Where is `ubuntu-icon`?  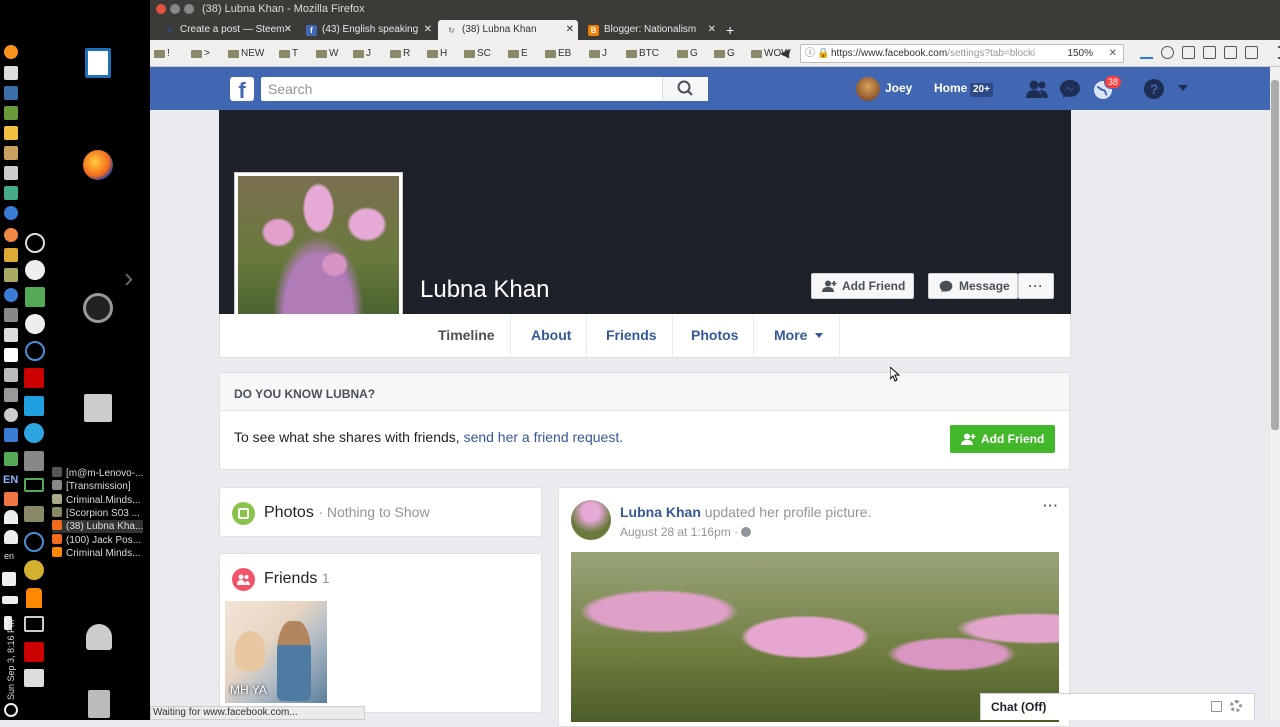 ubuntu-icon is located at coordinates (98, 308).